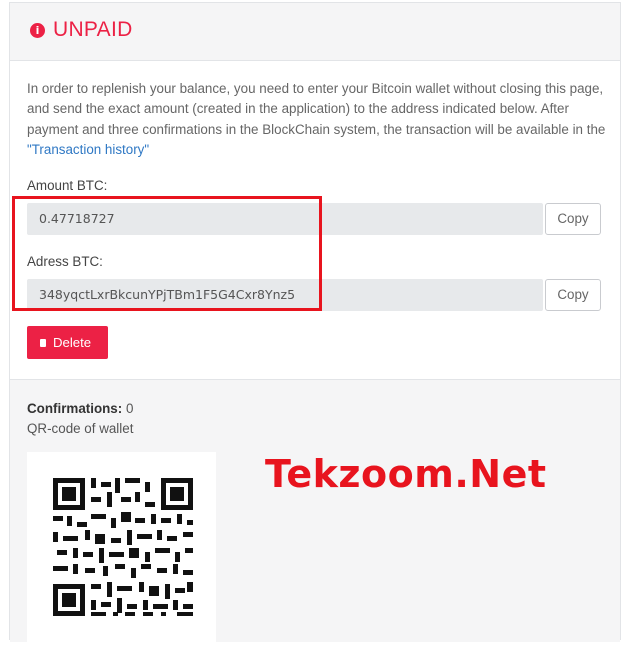 This screenshot has width=623, height=647. Describe the element at coordinates (43, 343) in the screenshot. I see `trash-icon` at that location.